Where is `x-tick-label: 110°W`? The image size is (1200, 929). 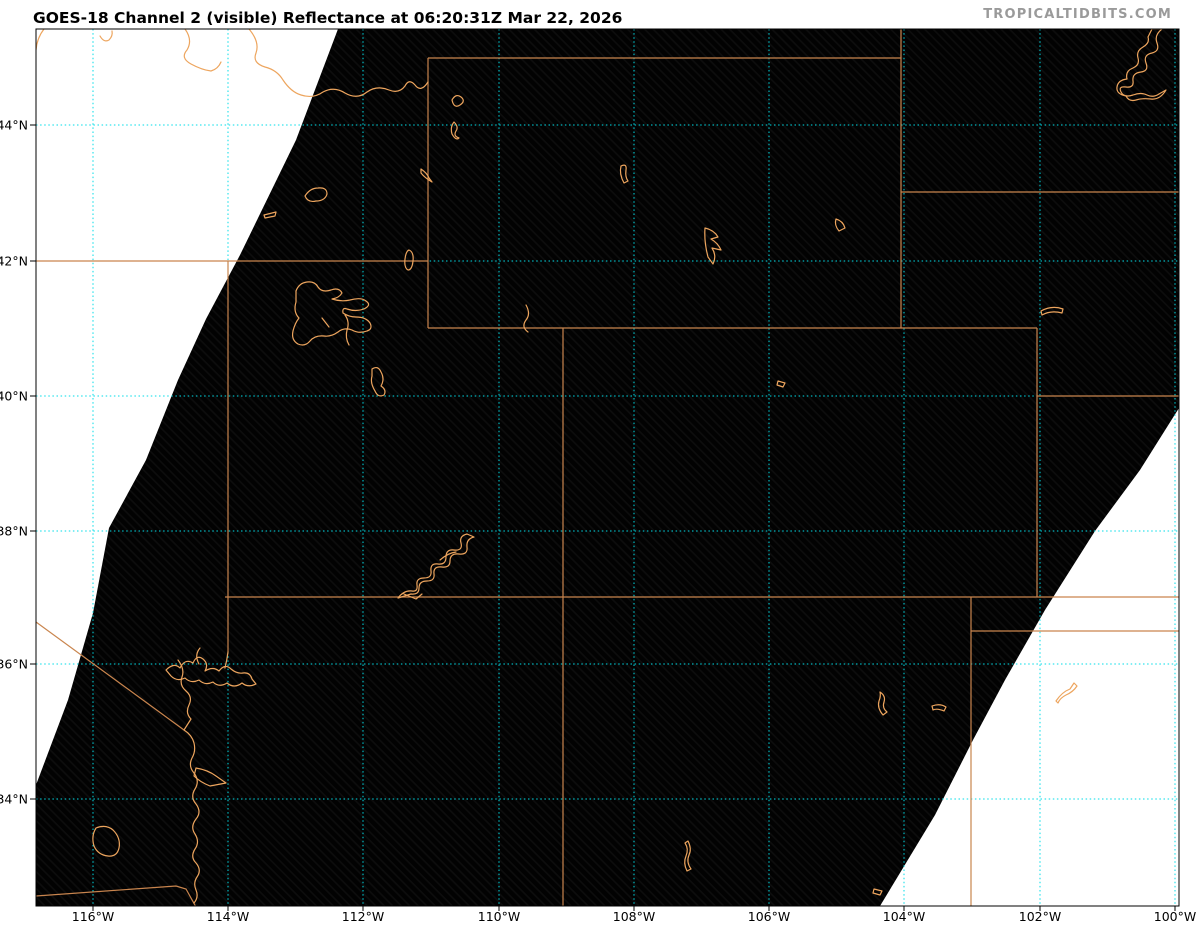
x-tick-label: 110°W is located at coordinates (499, 916).